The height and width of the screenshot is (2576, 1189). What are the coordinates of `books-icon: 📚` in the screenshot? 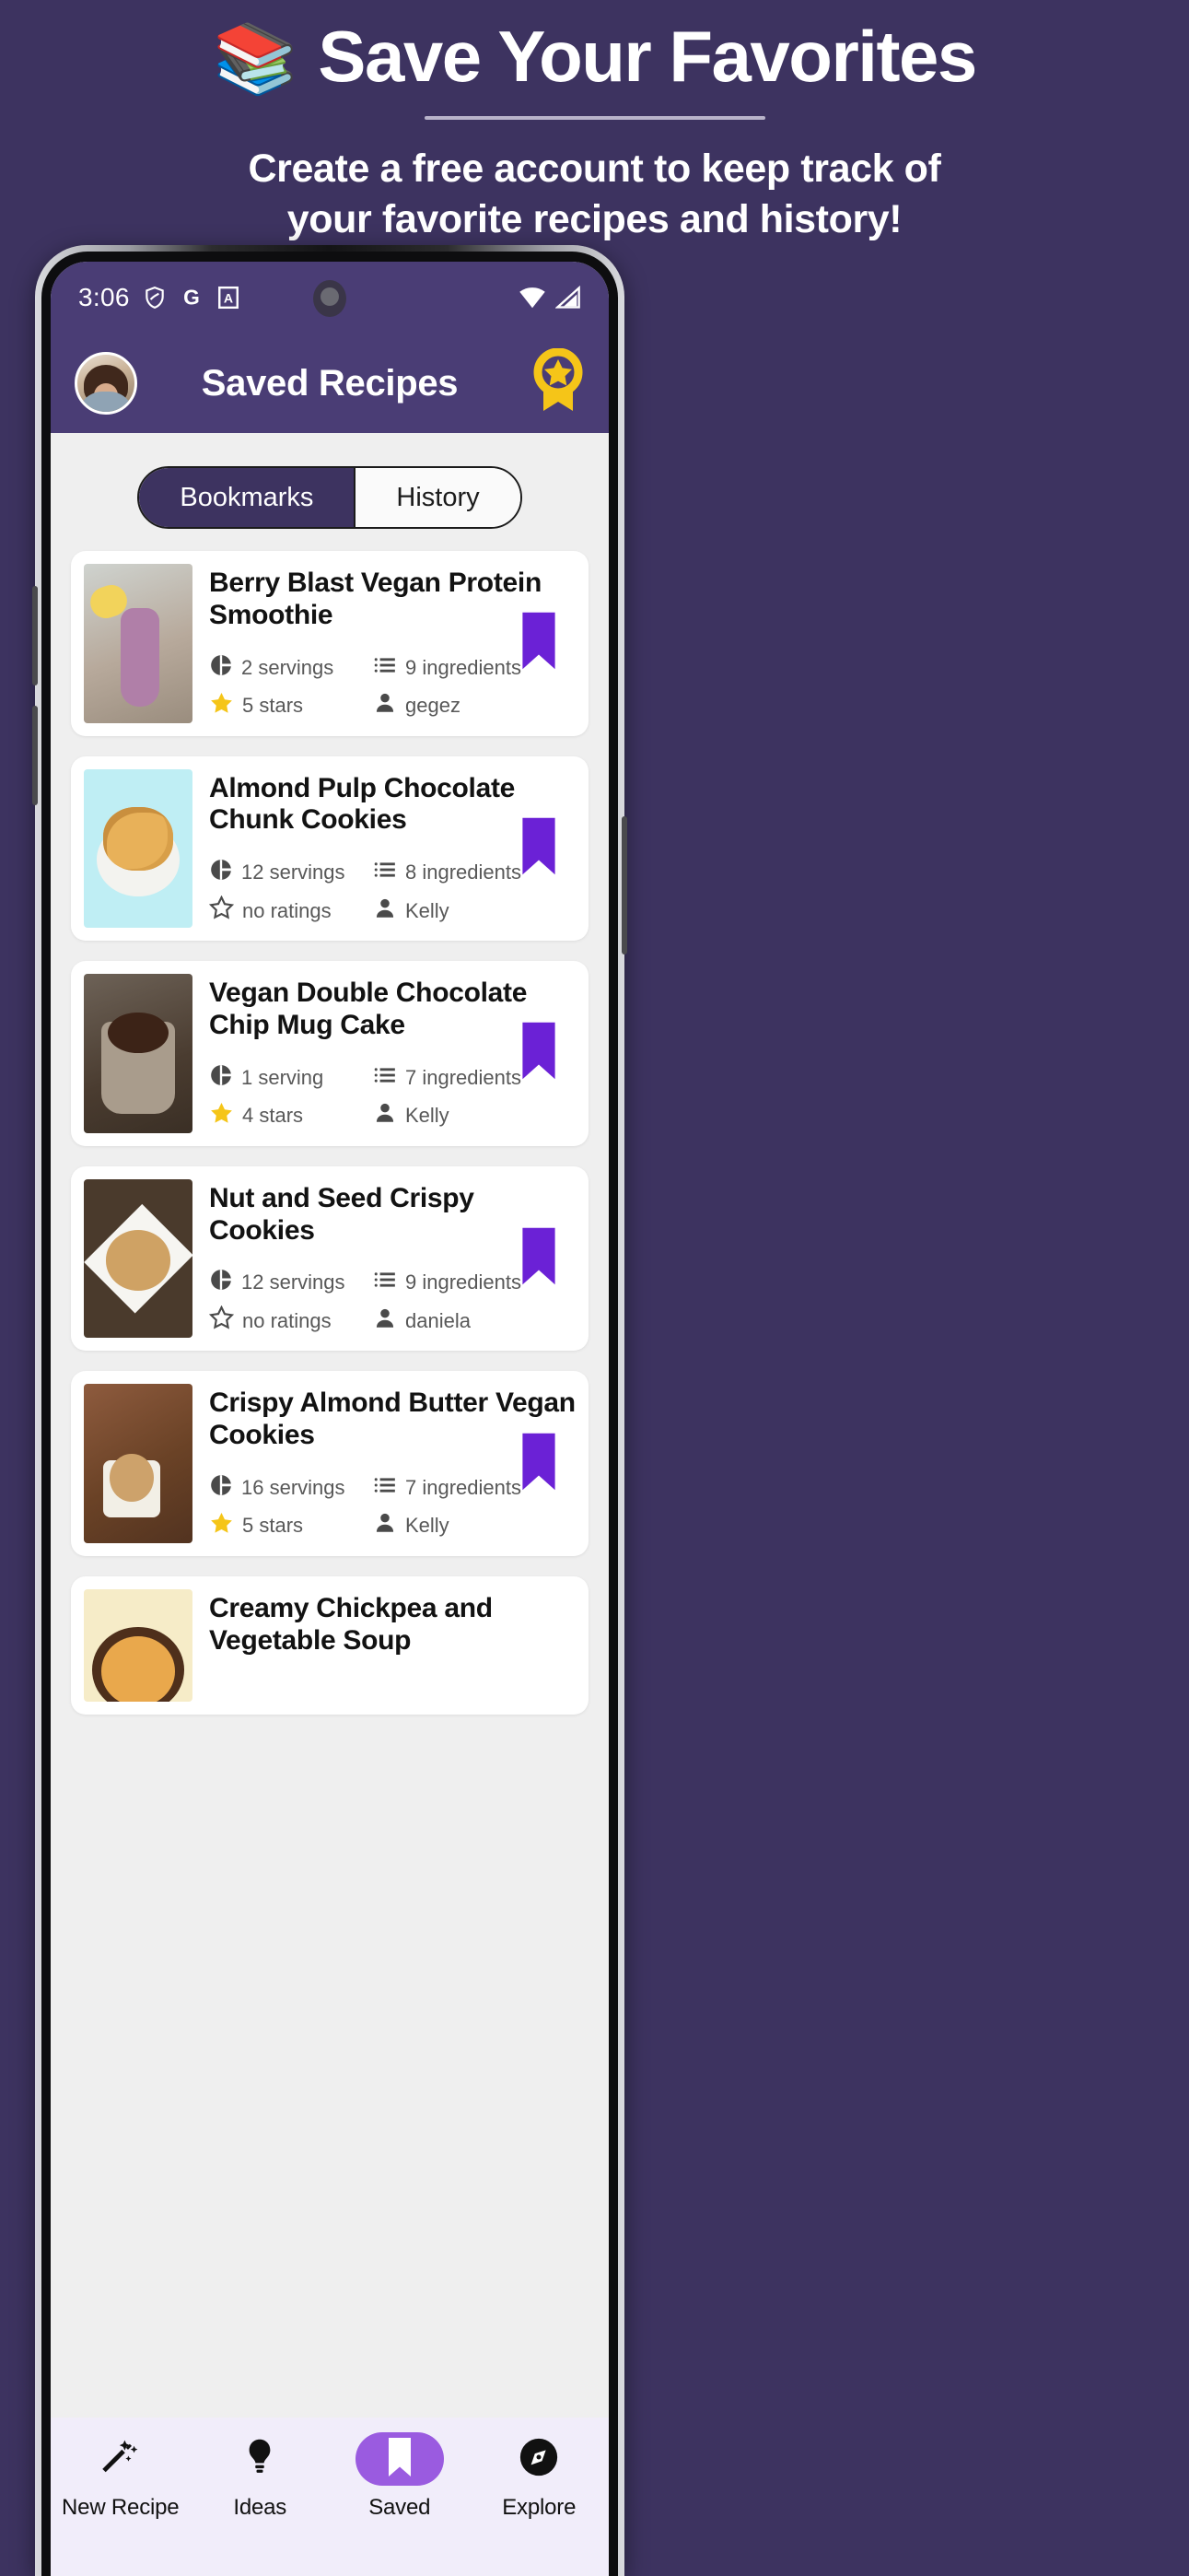 It's located at (255, 58).